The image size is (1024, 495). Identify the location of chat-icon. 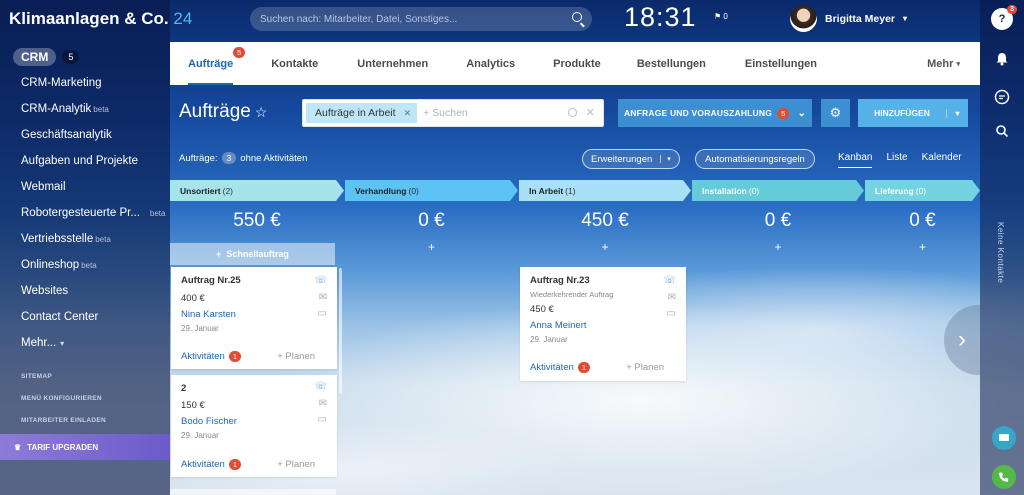
(1002, 97).